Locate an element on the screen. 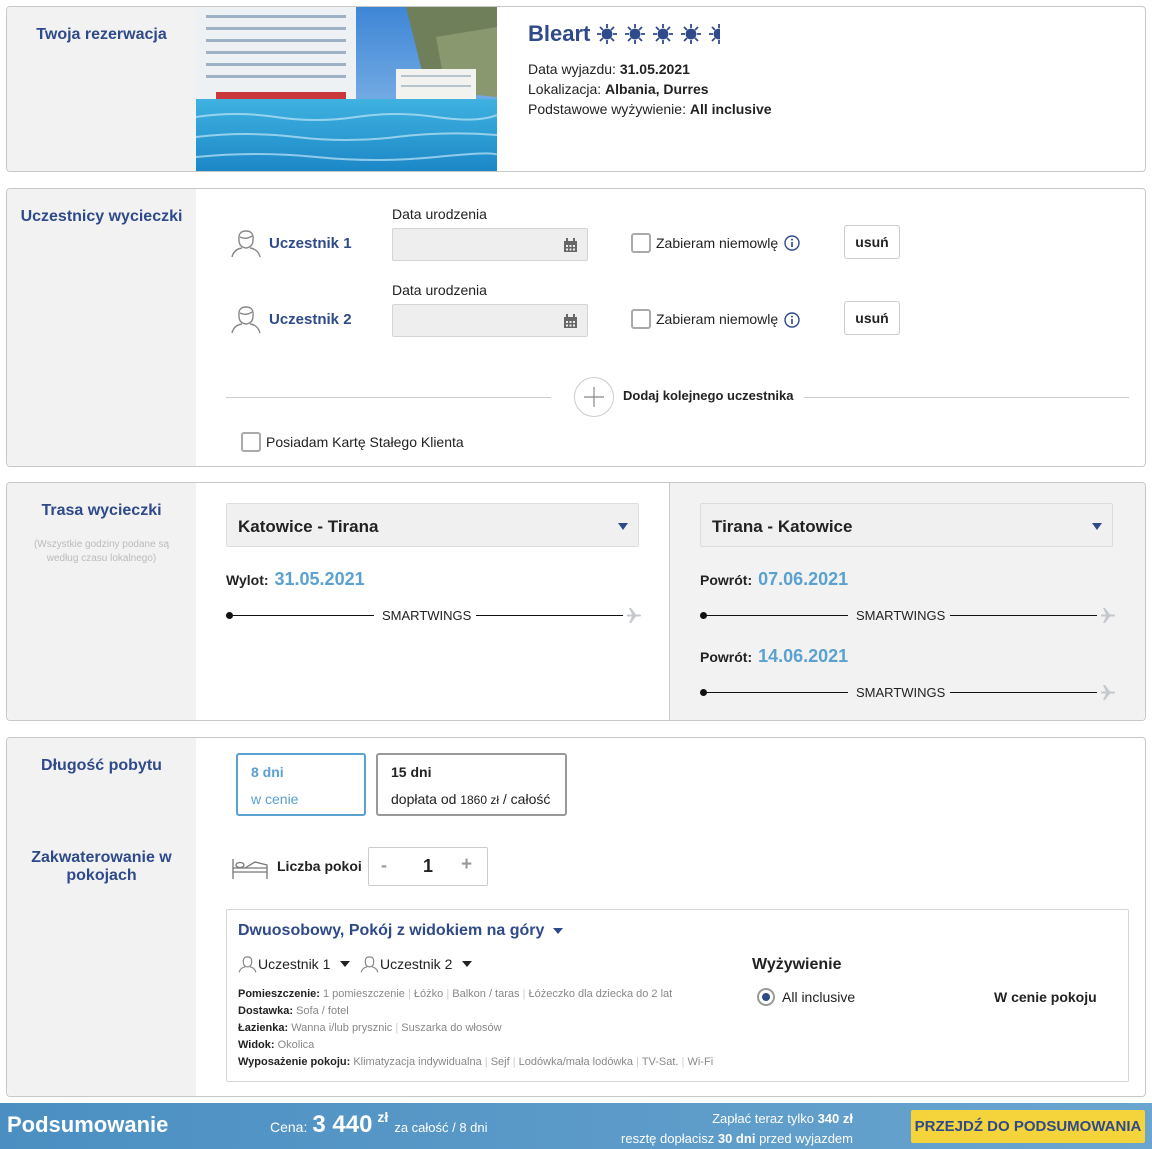 The image size is (1152, 1149). add-participant-label: Dodaj kolejnego uczestnika is located at coordinates (708, 395).